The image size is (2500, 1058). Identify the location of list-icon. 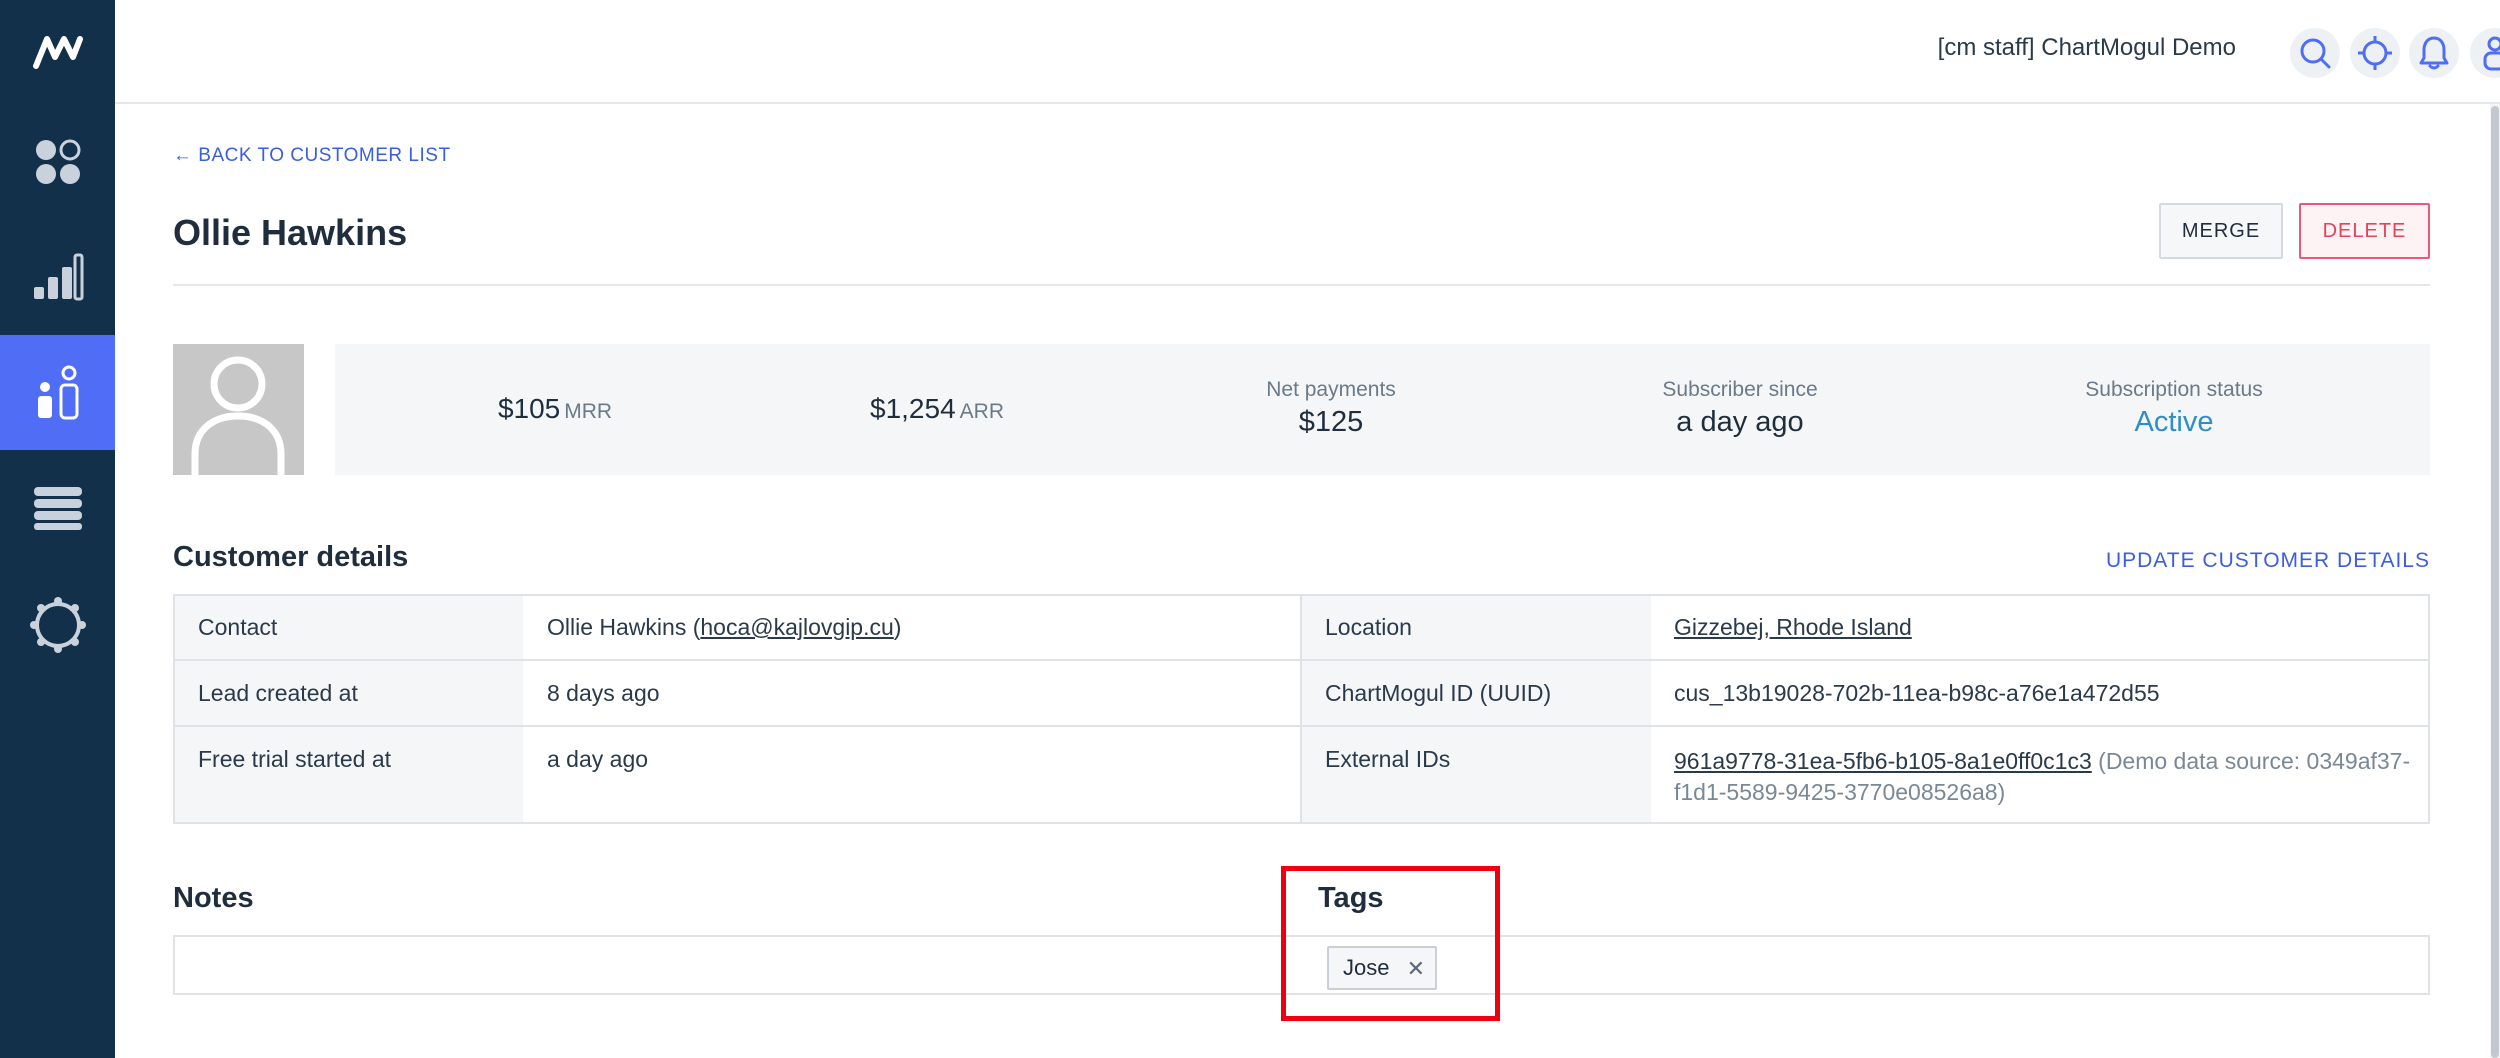
(57, 508).